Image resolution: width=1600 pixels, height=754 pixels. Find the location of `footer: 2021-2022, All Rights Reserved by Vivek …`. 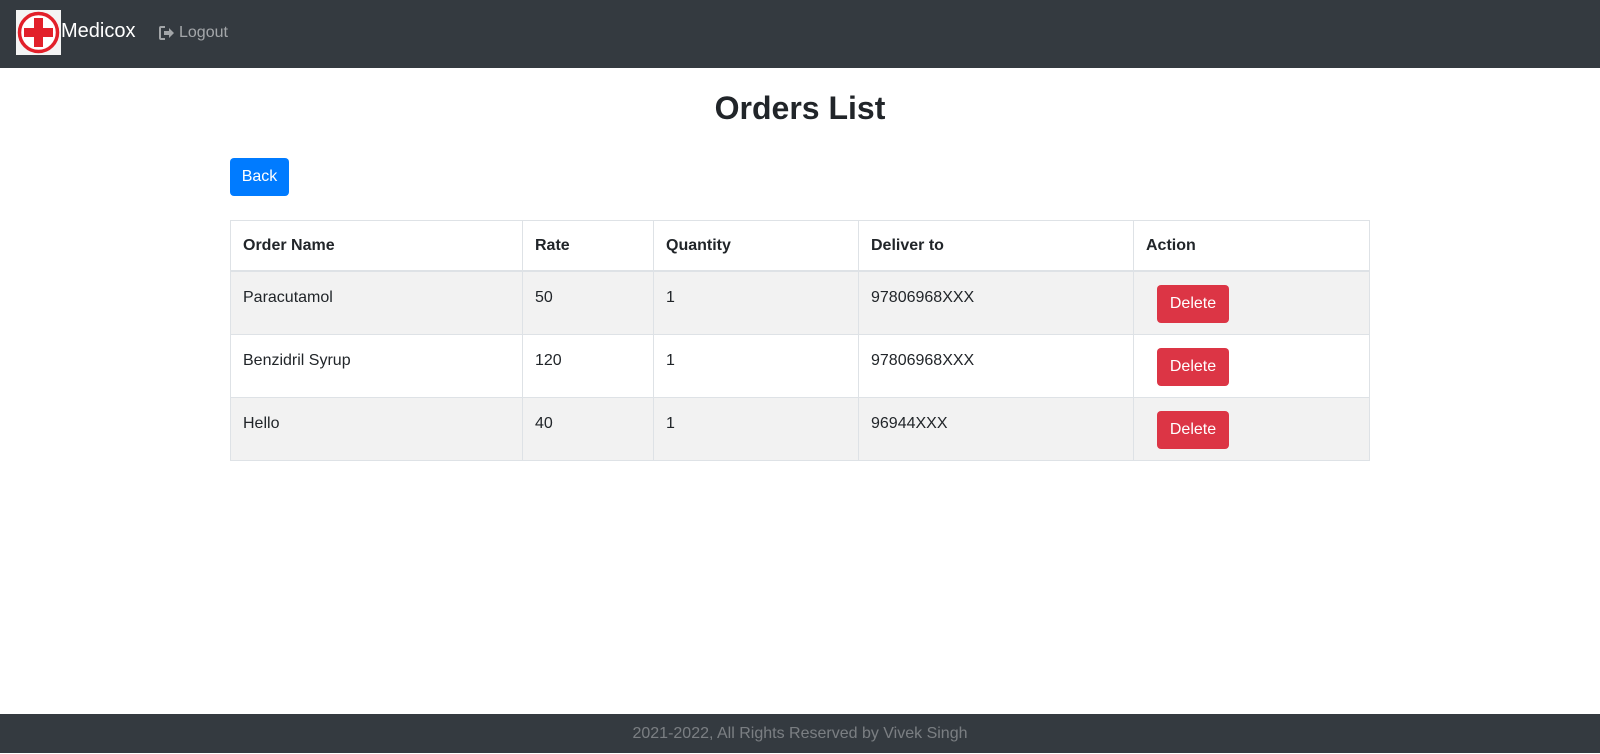

footer: 2021-2022, All Rights Reserved by Vivek … is located at coordinates (800, 733).